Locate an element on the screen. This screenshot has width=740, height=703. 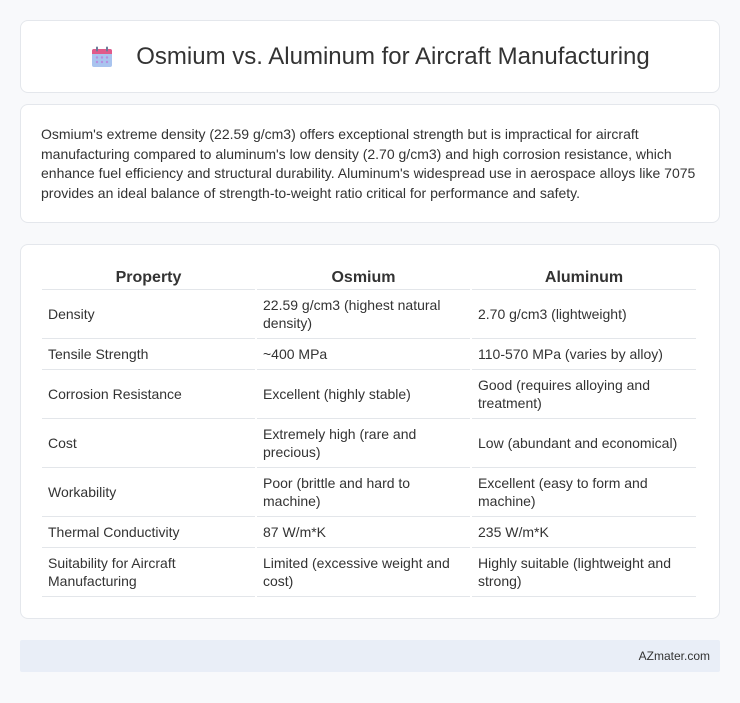
table-cell-osmium: Poor (brittle and hard to machine) is located at coordinates (363, 492).